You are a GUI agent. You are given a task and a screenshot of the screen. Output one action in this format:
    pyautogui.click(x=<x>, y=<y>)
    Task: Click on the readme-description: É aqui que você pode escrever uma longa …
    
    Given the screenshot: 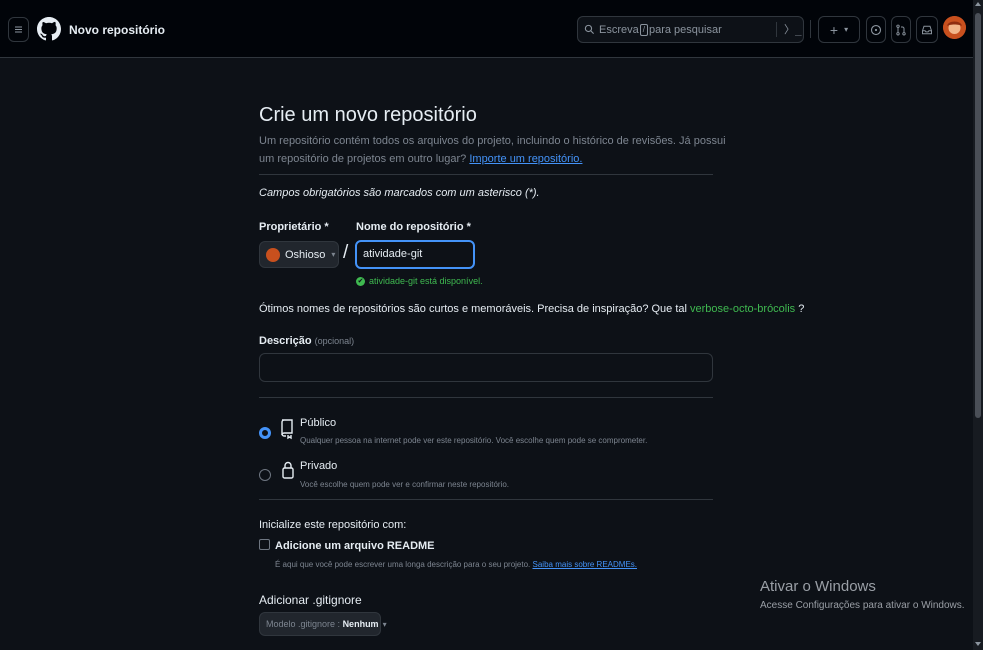 What is the action you would take?
    pyautogui.click(x=456, y=564)
    